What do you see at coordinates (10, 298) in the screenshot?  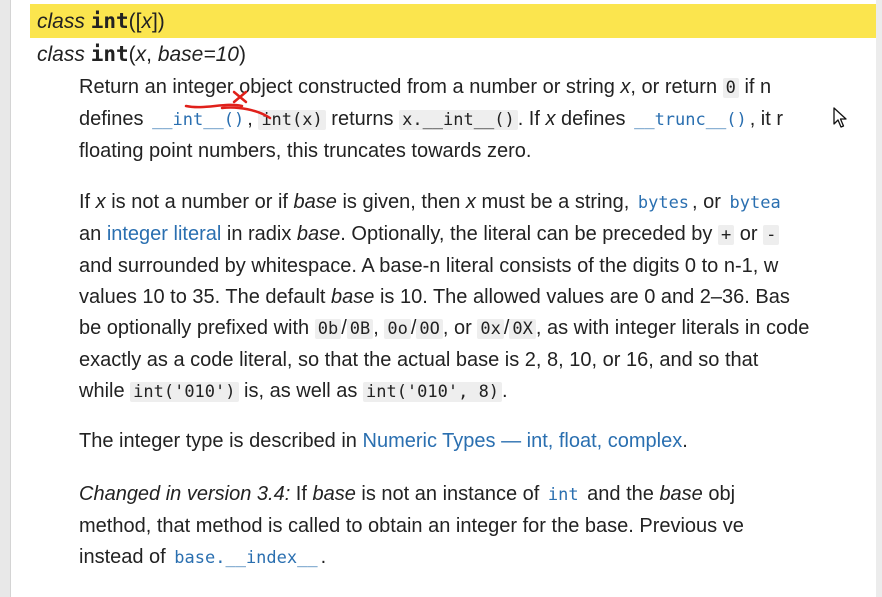 I see `left-margin-divider` at bounding box center [10, 298].